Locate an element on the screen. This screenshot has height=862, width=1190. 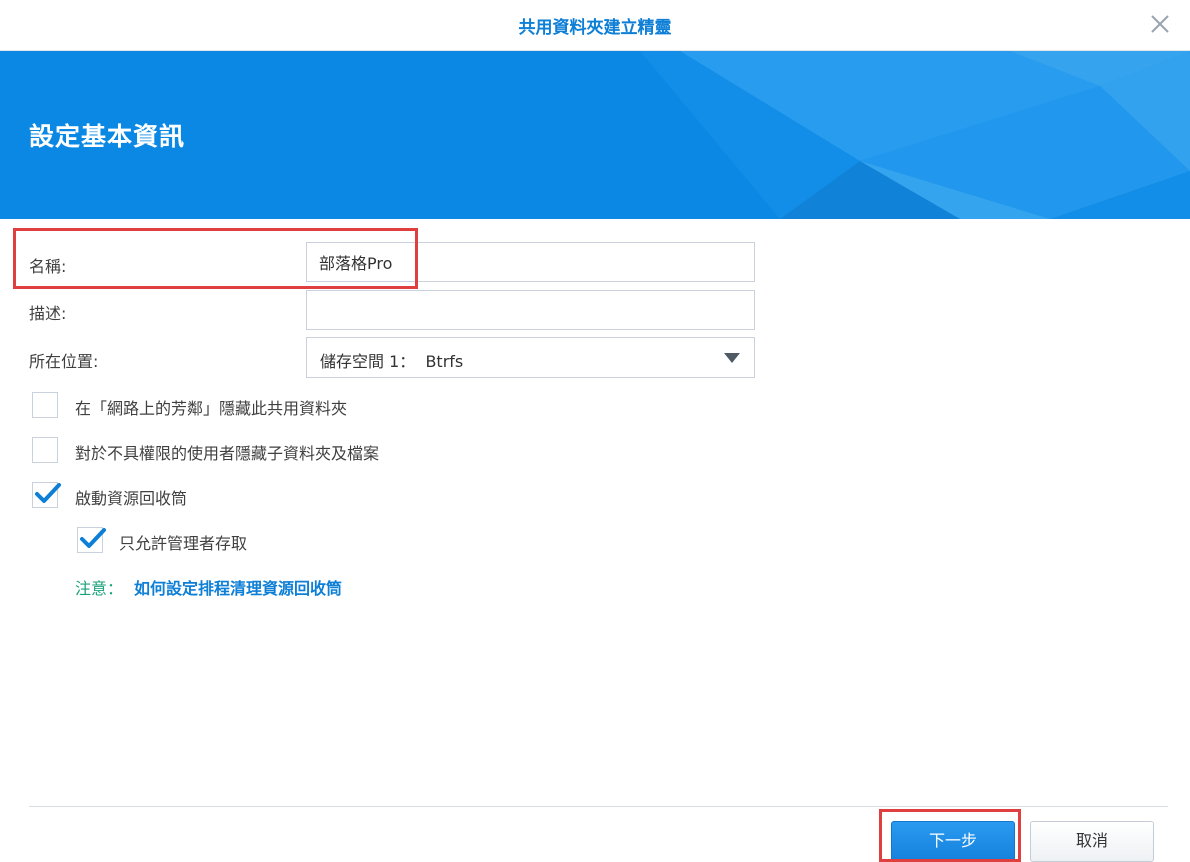
cancel-button: 取消 is located at coordinates (1092, 841).